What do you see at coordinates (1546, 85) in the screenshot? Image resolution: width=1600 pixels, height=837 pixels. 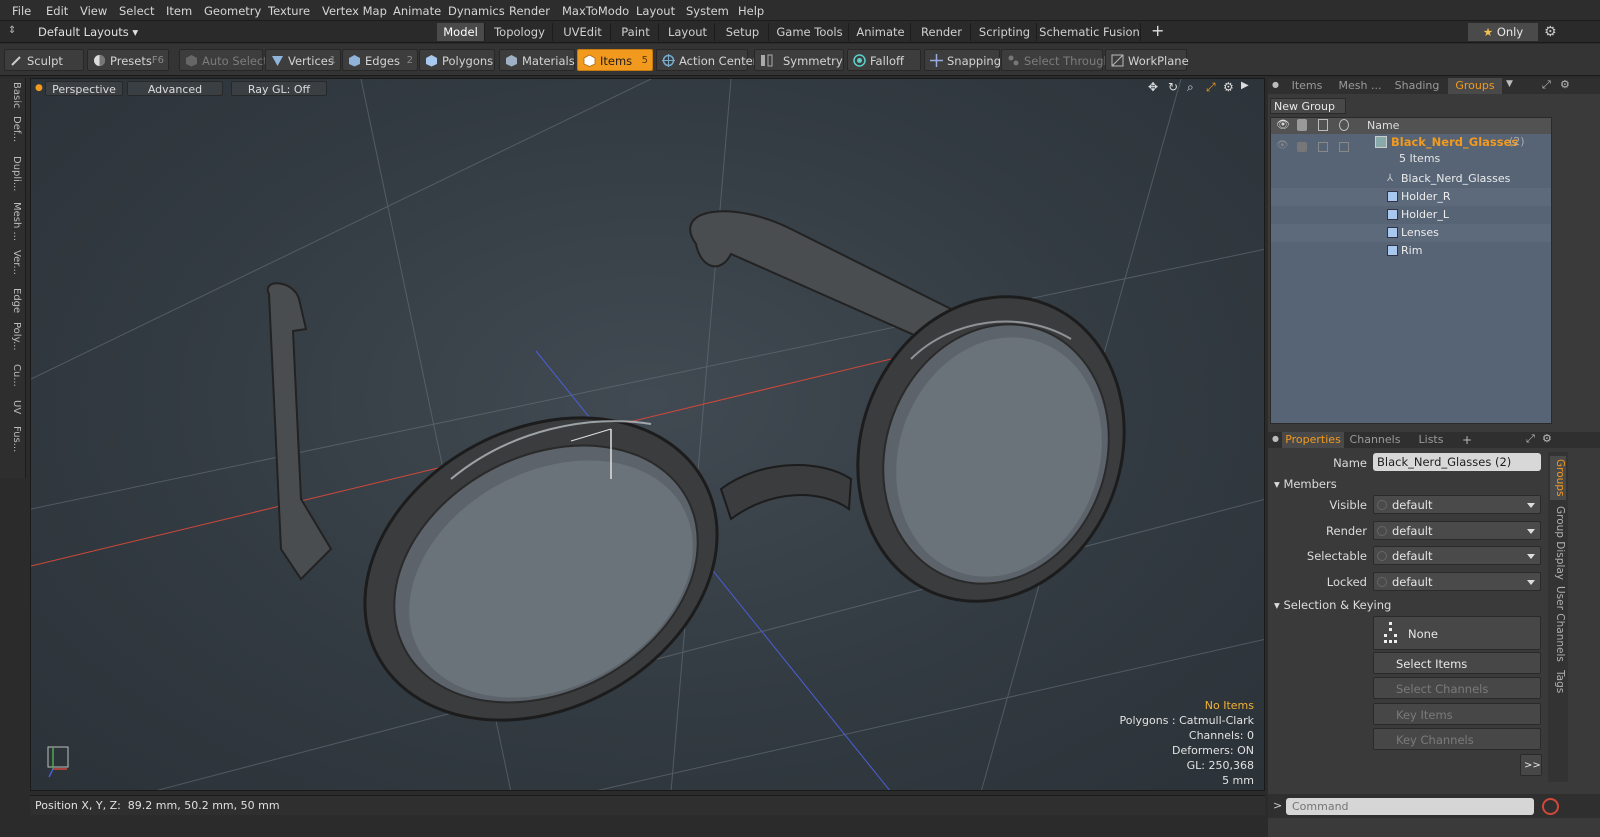 I see `panel-maximize-icon: ⤢` at bounding box center [1546, 85].